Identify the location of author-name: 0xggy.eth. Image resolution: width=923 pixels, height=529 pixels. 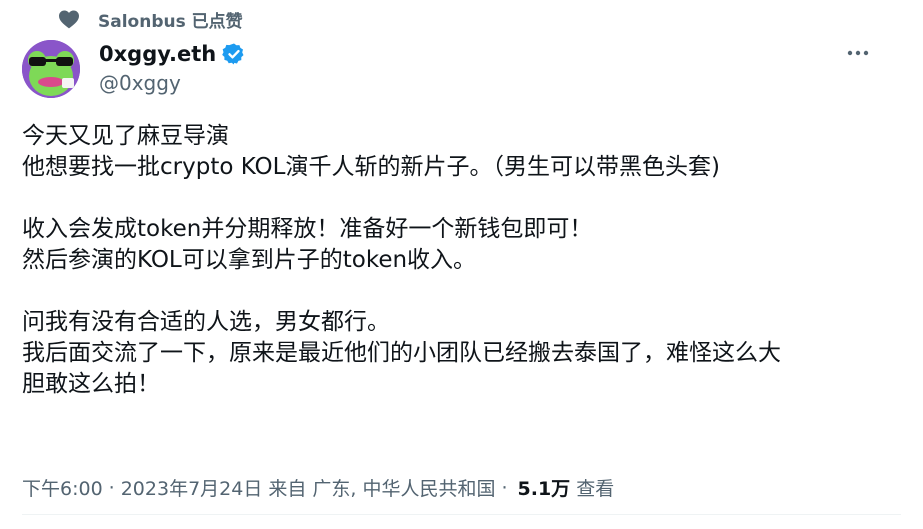
(157, 54).